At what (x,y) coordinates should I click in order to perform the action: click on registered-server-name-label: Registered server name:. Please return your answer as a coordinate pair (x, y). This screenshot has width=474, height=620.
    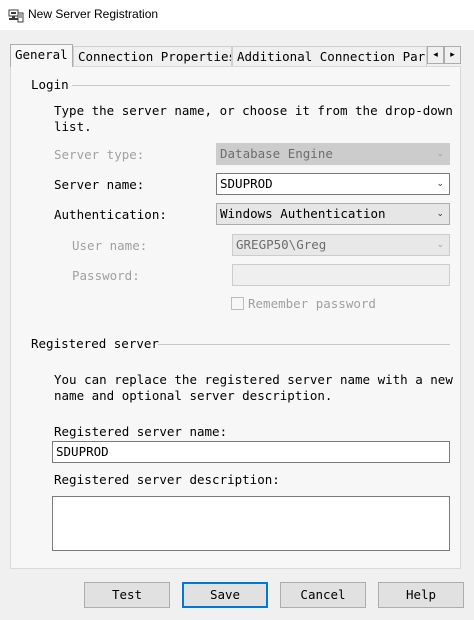
    Looking at the image, I should click on (141, 431).